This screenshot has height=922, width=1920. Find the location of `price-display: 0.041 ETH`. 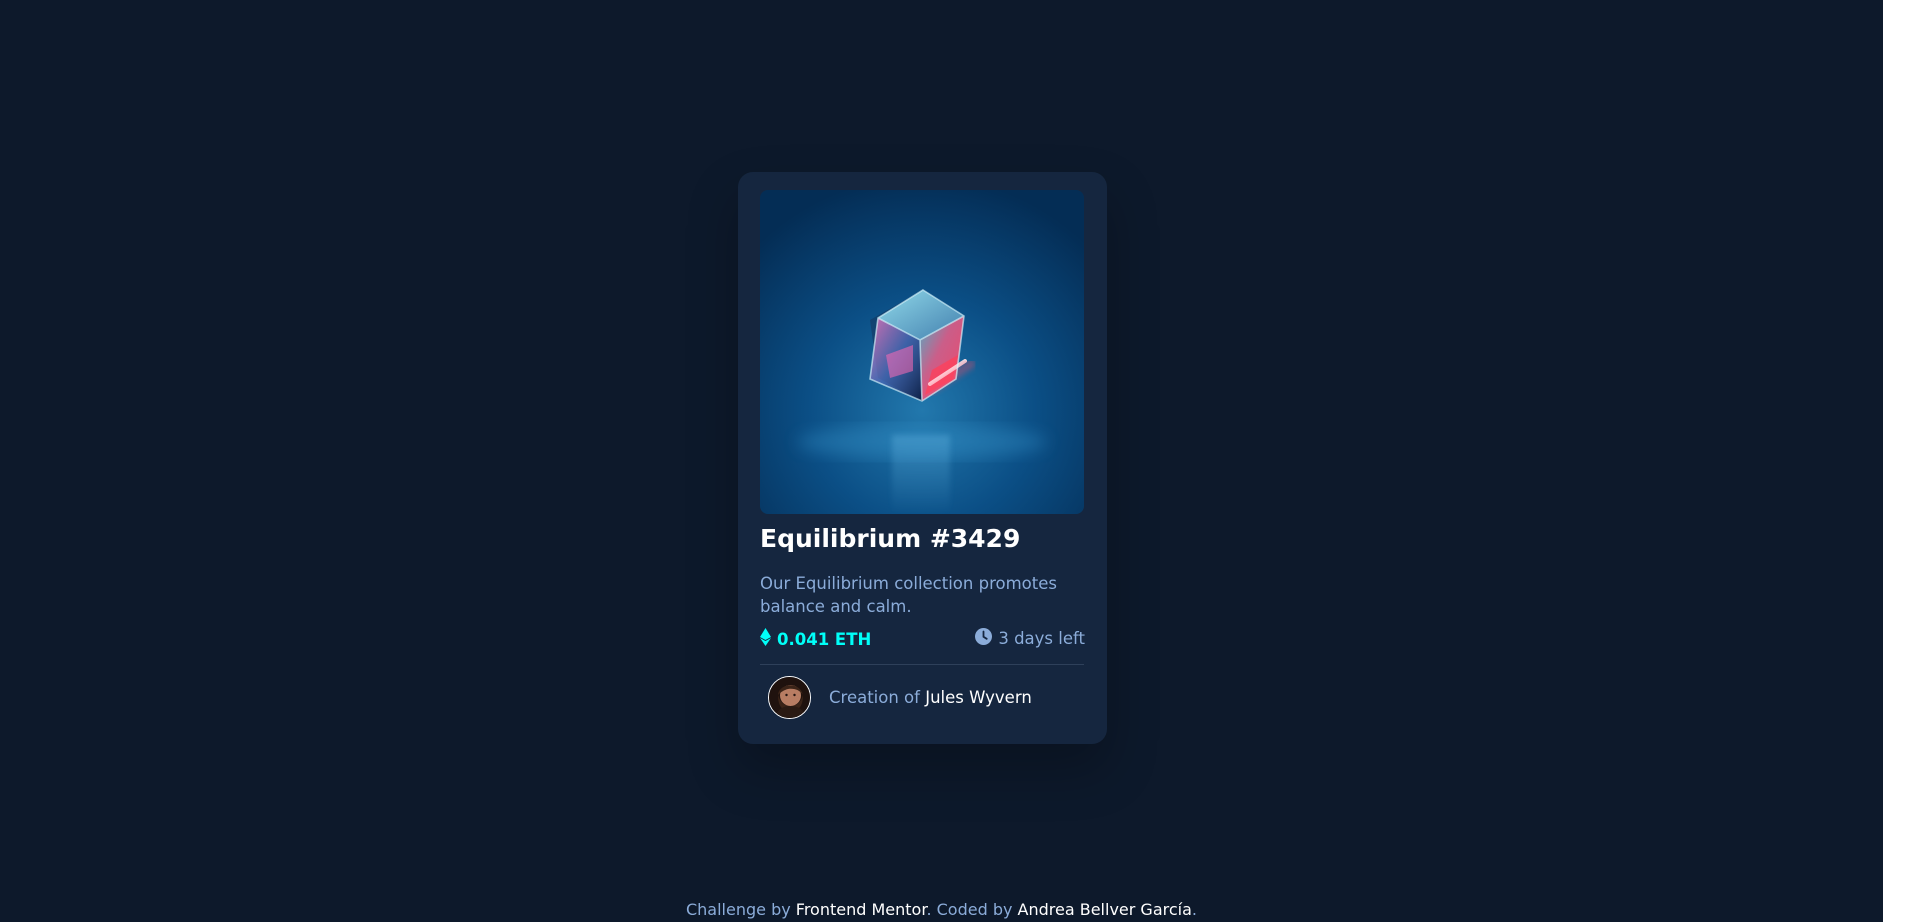

price-display: 0.041 ETH is located at coordinates (815, 639).